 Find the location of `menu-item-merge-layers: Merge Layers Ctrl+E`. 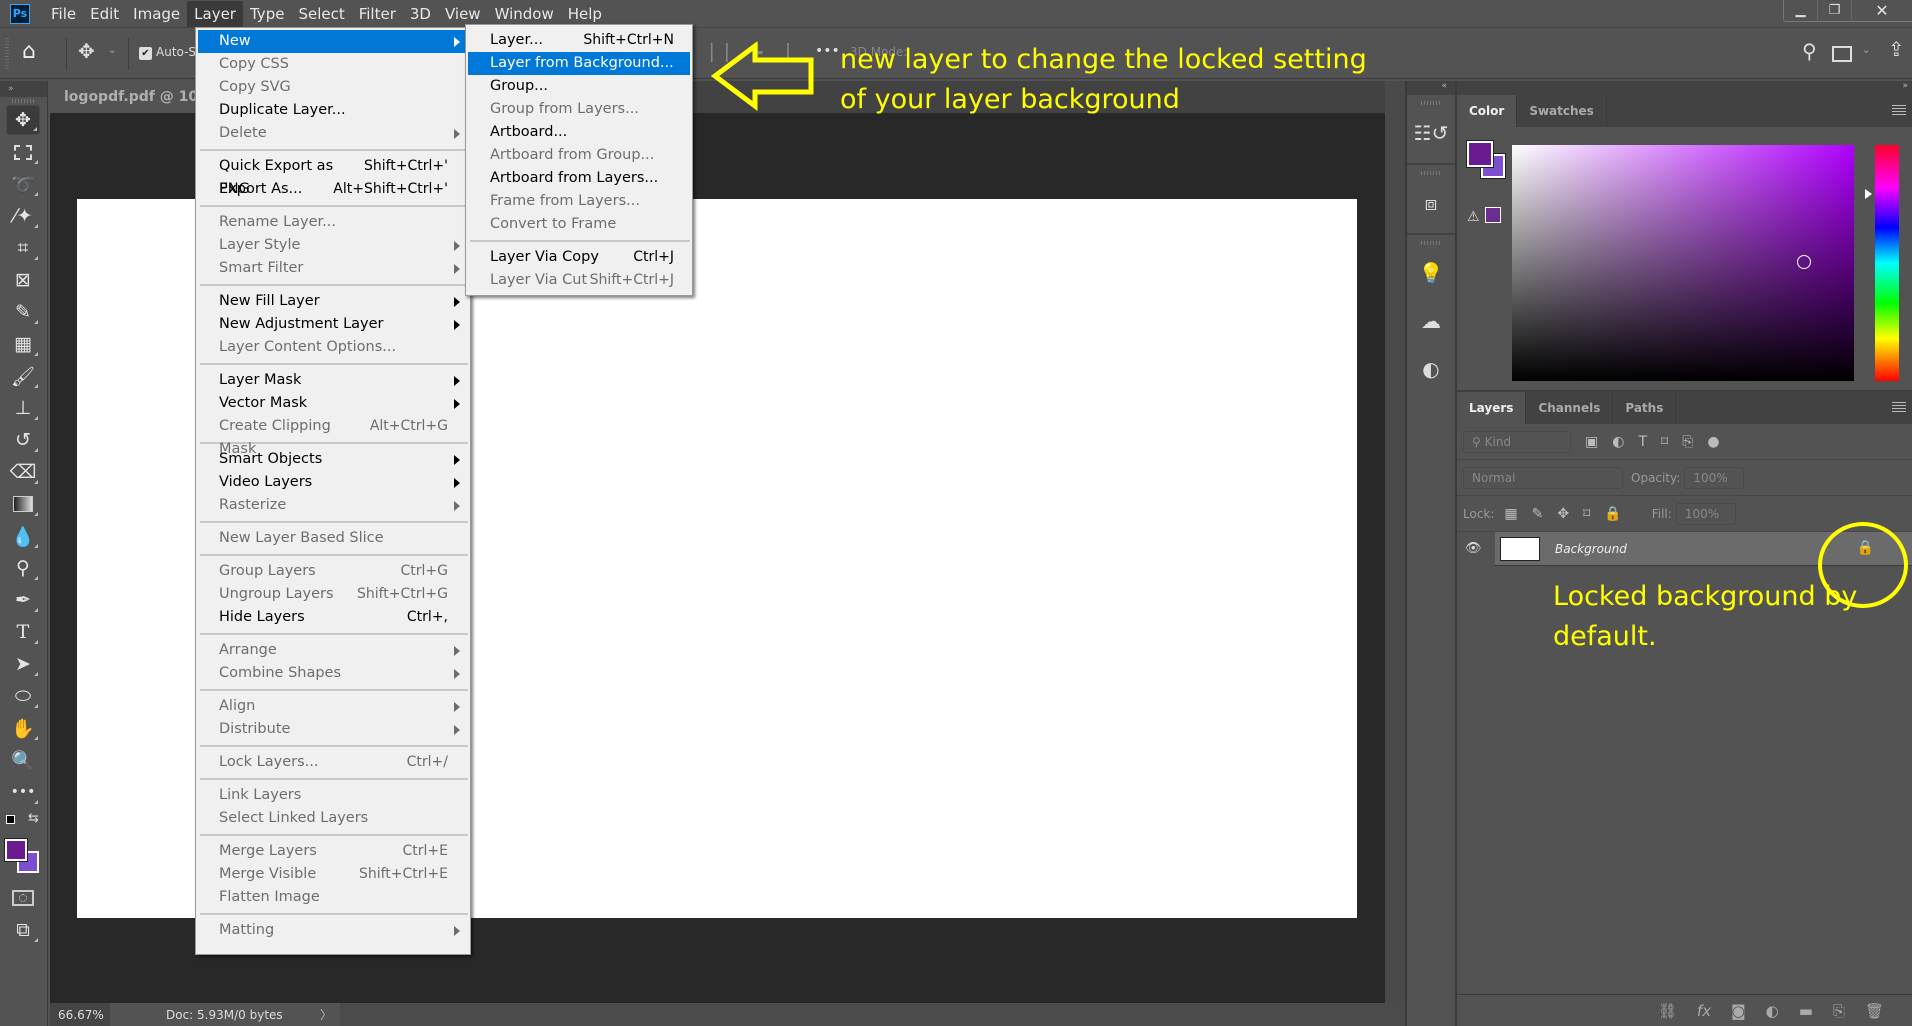

menu-item-merge-layers: Merge Layers Ctrl+E is located at coordinates (333, 851).